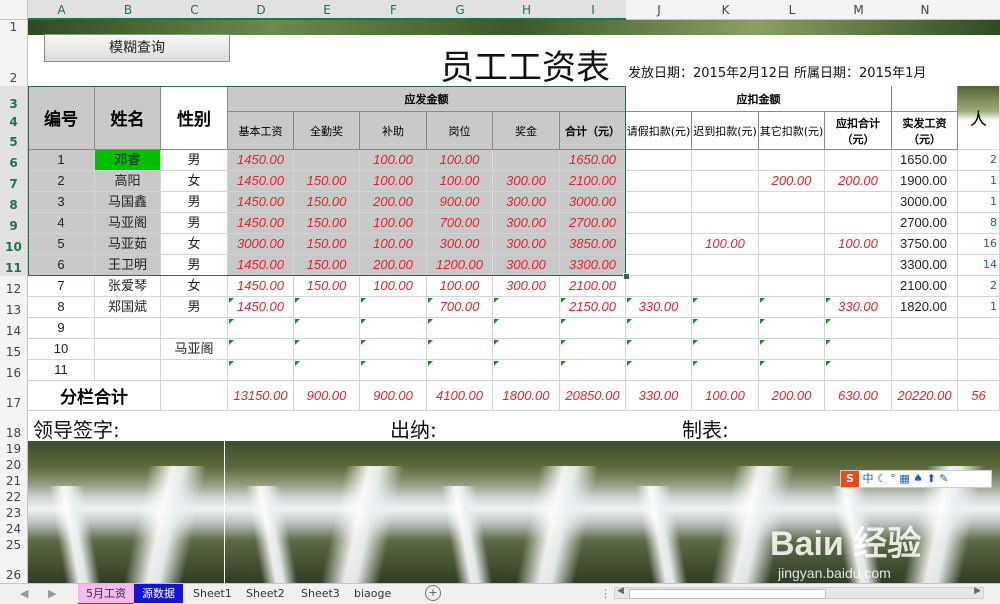  What do you see at coordinates (194, 396) in the screenshot?
I see `subtotal-gender` at bounding box center [194, 396].